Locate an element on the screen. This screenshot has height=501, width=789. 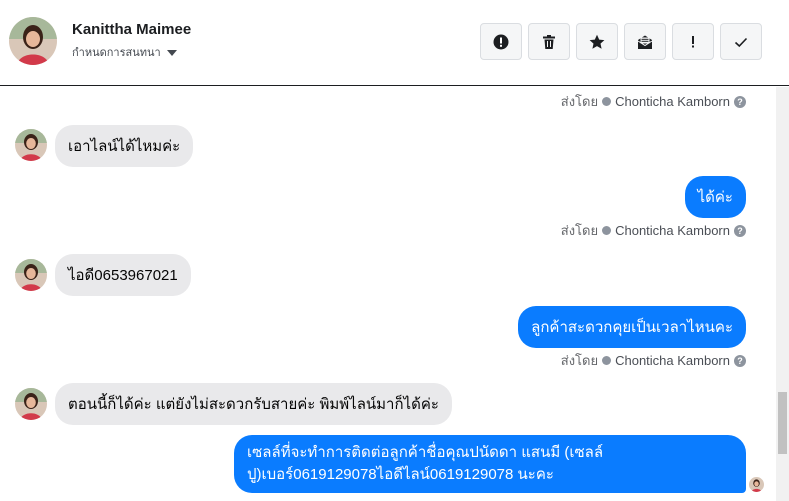
mark-unread-icon is located at coordinates (645, 42).